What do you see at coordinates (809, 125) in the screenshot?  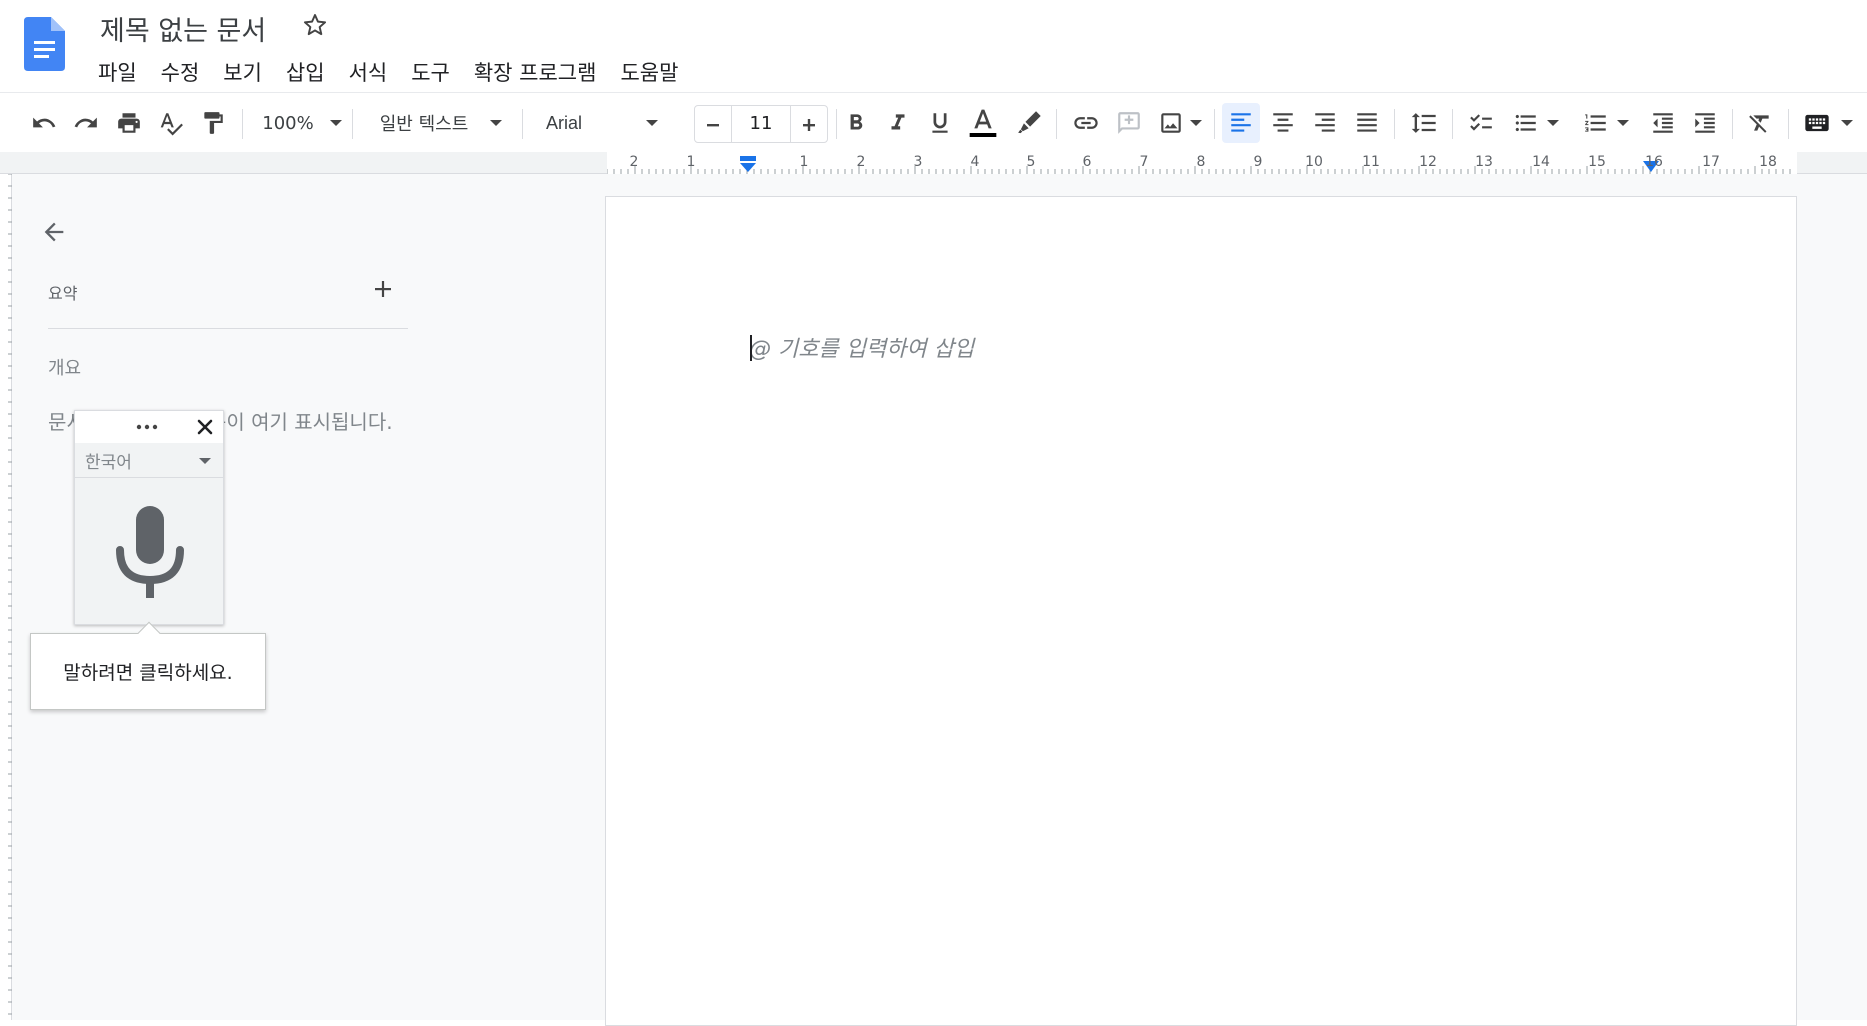 I see `increase-font-size-button` at bounding box center [809, 125].